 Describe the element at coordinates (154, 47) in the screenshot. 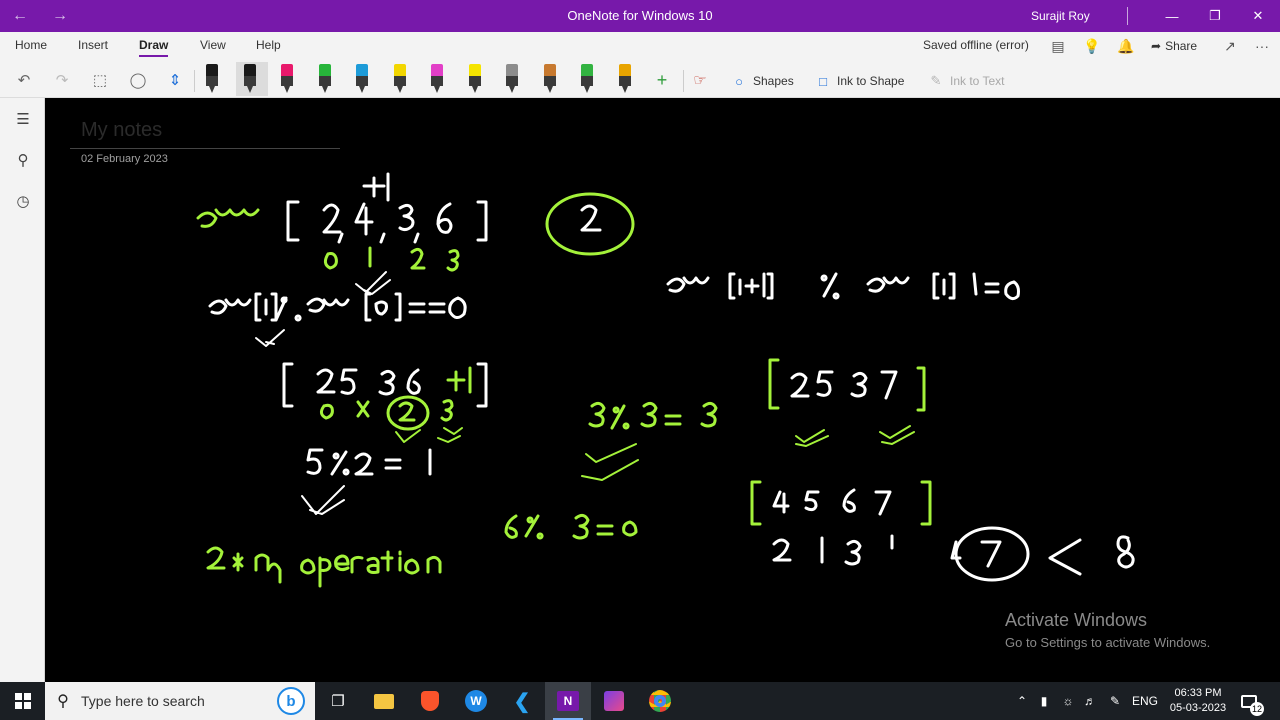

I see `tab-draw: Draw` at that location.